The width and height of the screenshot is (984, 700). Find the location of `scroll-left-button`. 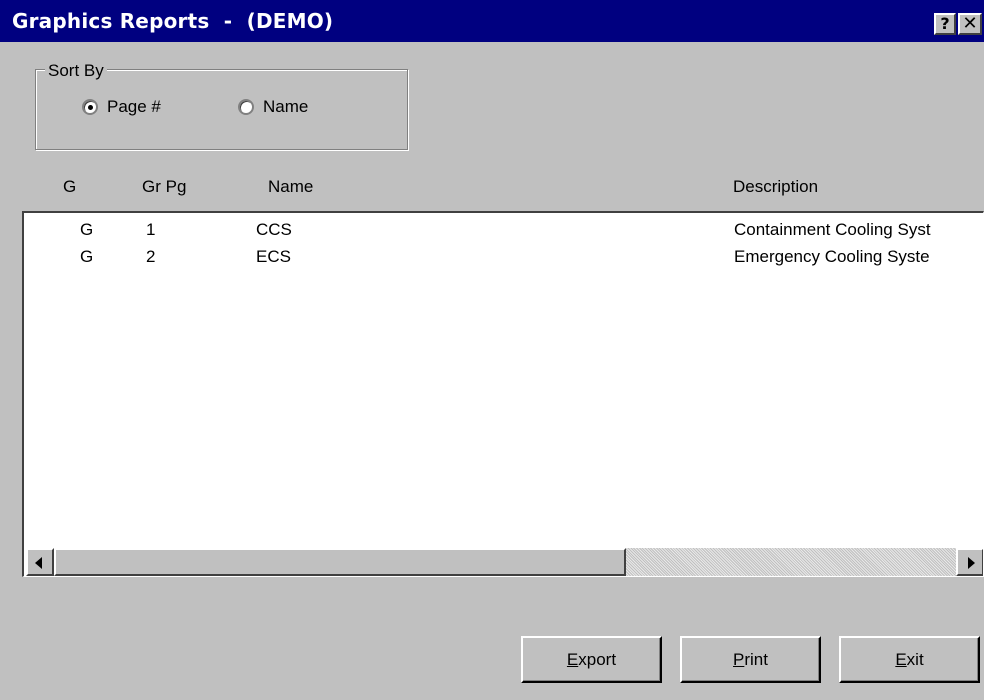

scroll-left-button is located at coordinates (40, 562).